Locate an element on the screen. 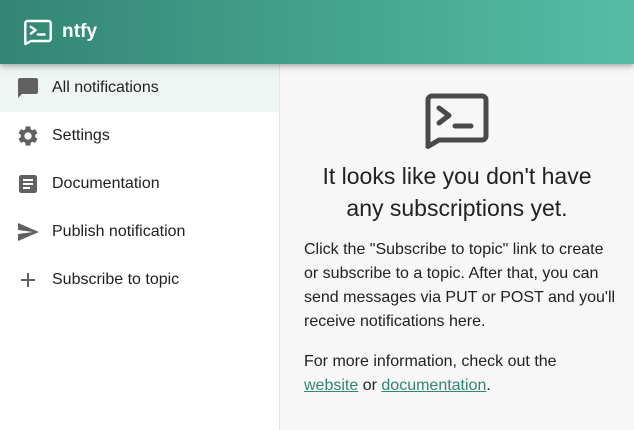 The height and width of the screenshot is (430, 634). sidebar-item-documentation: Documentation is located at coordinates (139, 184).